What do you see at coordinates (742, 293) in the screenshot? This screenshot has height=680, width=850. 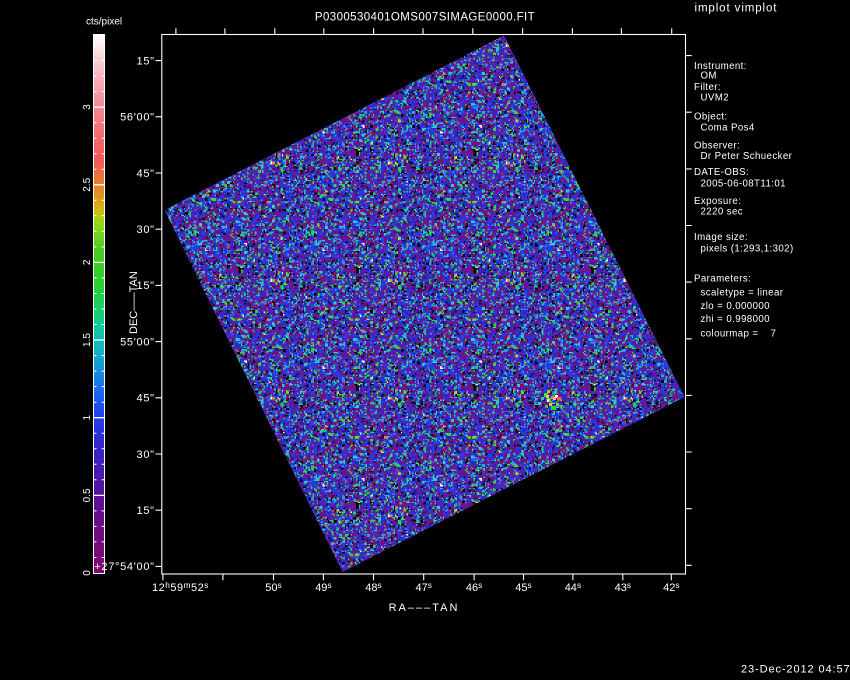 I see `svg-text: scaletype = linear` at bounding box center [742, 293].